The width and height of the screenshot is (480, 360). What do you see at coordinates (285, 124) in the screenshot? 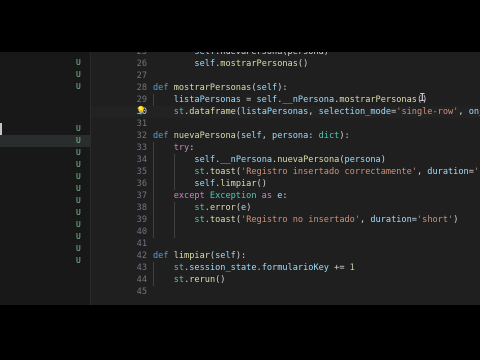
I see `code-line: 31` at bounding box center [285, 124].